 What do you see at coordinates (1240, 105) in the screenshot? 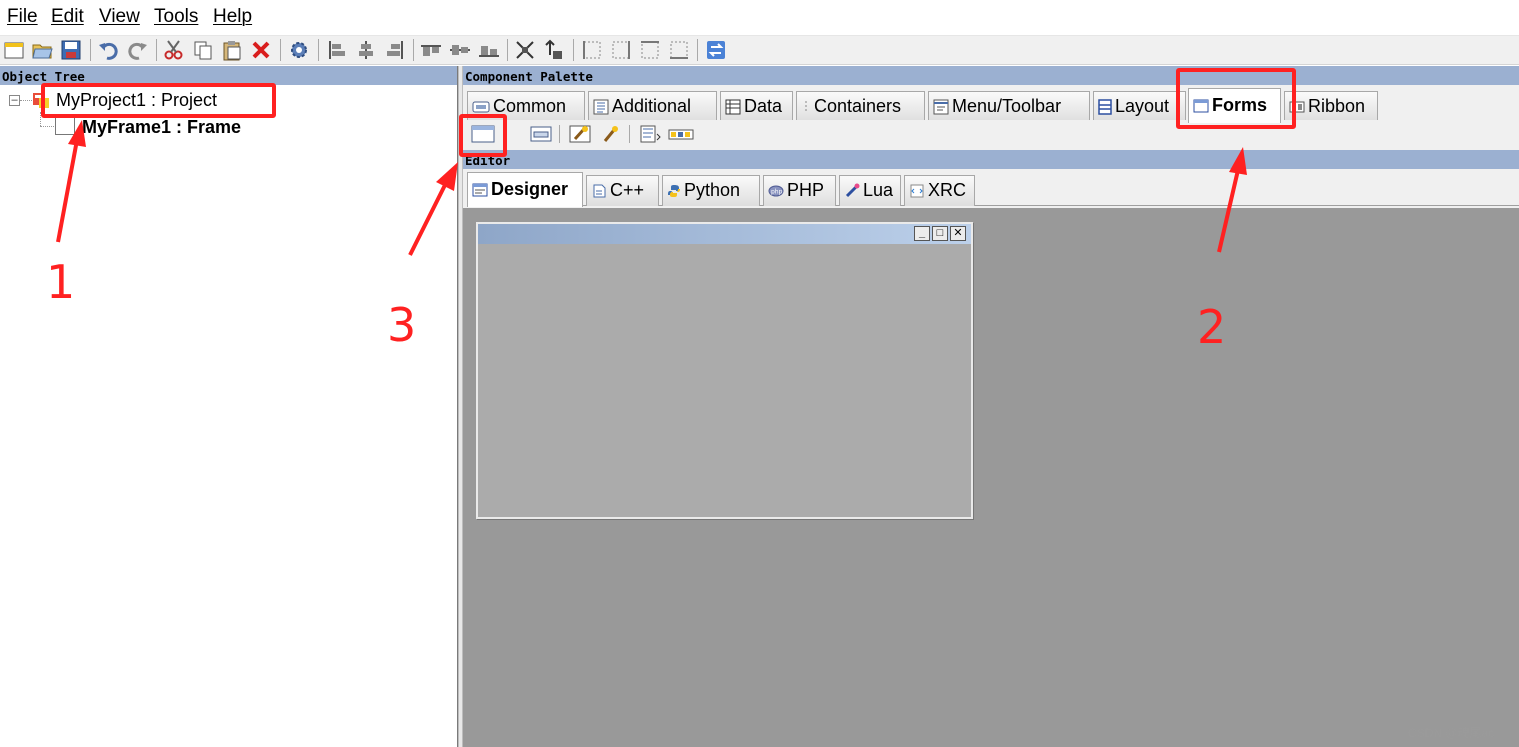
I see `tab-forms-label: Forms` at bounding box center [1240, 105].